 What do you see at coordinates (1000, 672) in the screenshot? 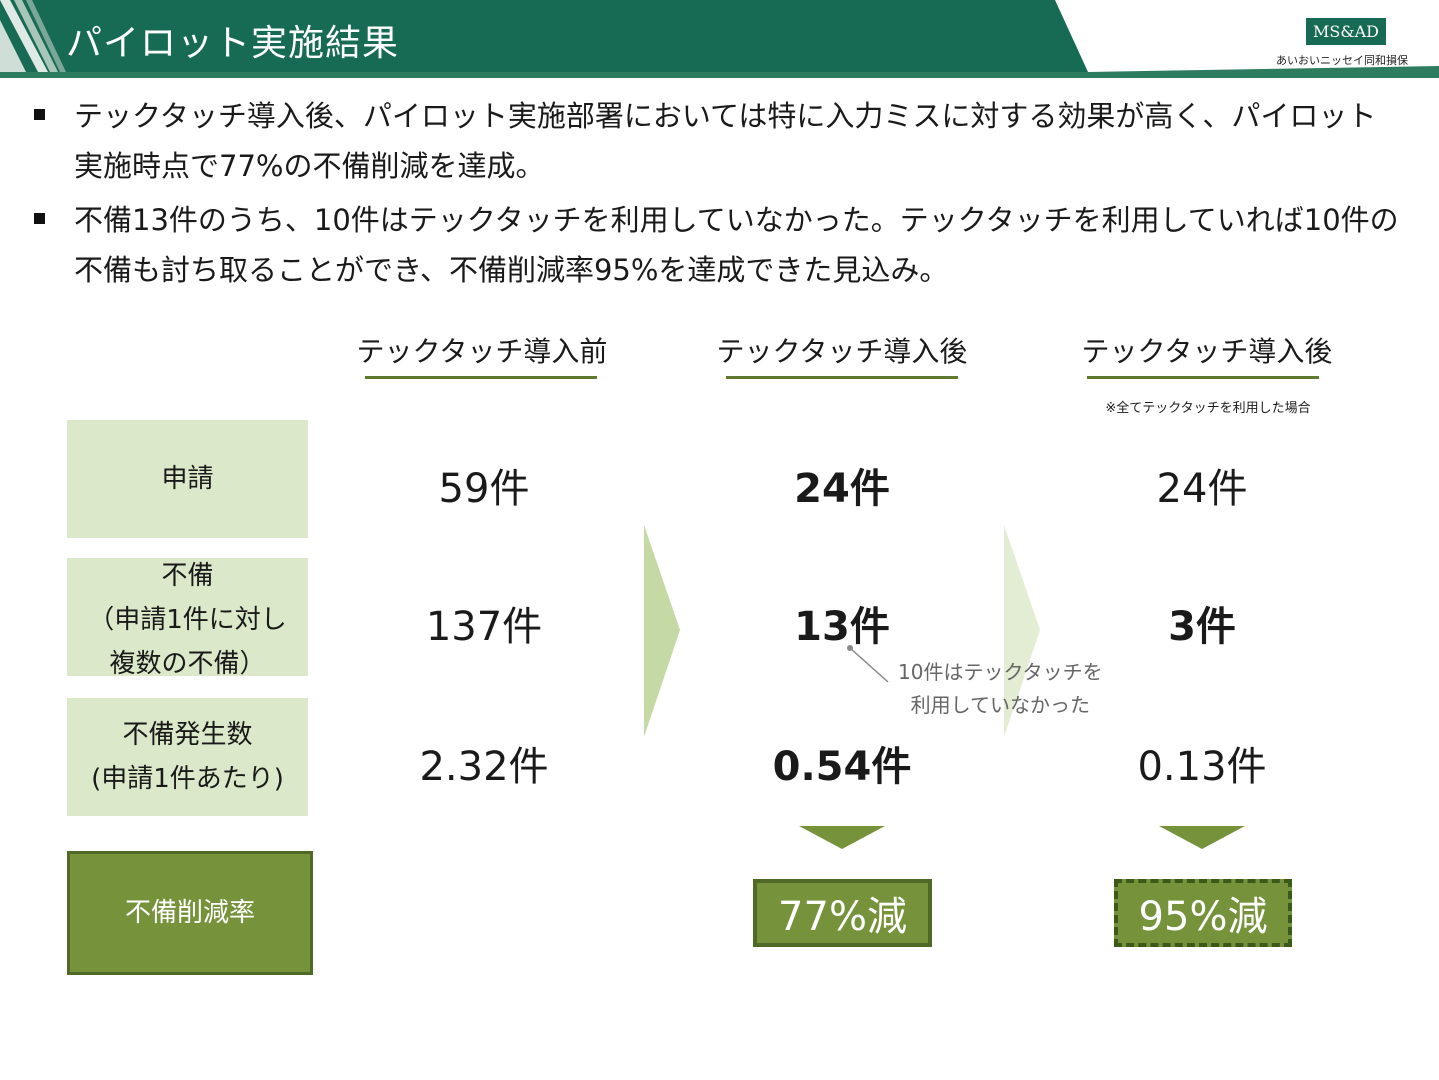
I see `callout-line-1: 10件はテックタッチを` at bounding box center [1000, 672].